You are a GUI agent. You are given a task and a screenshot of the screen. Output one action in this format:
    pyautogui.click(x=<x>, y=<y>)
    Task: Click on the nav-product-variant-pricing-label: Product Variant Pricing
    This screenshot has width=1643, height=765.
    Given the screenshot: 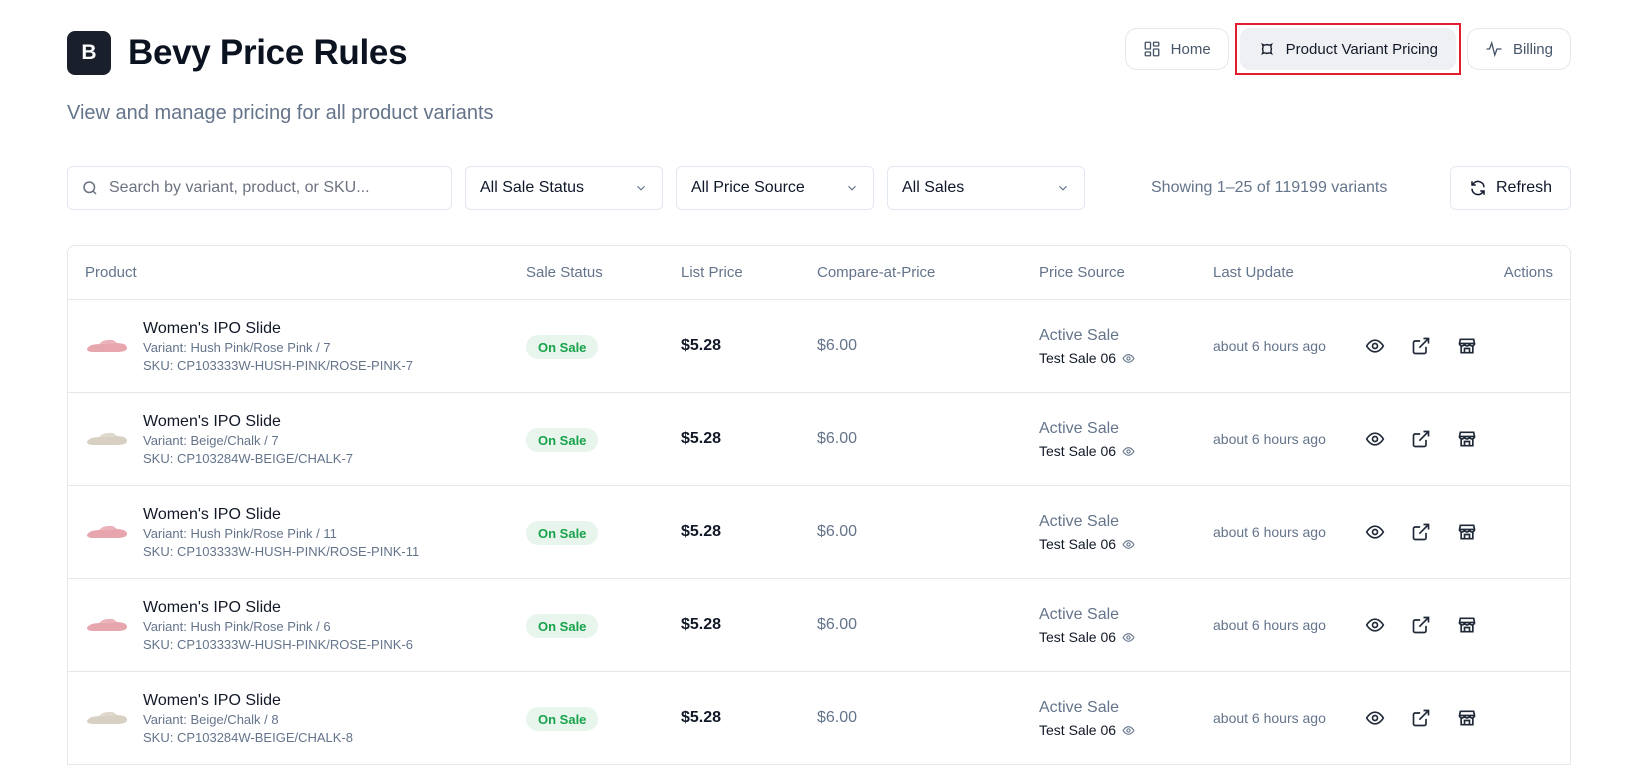 What is the action you would take?
    pyautogui.click(x=1361, y=49)
    